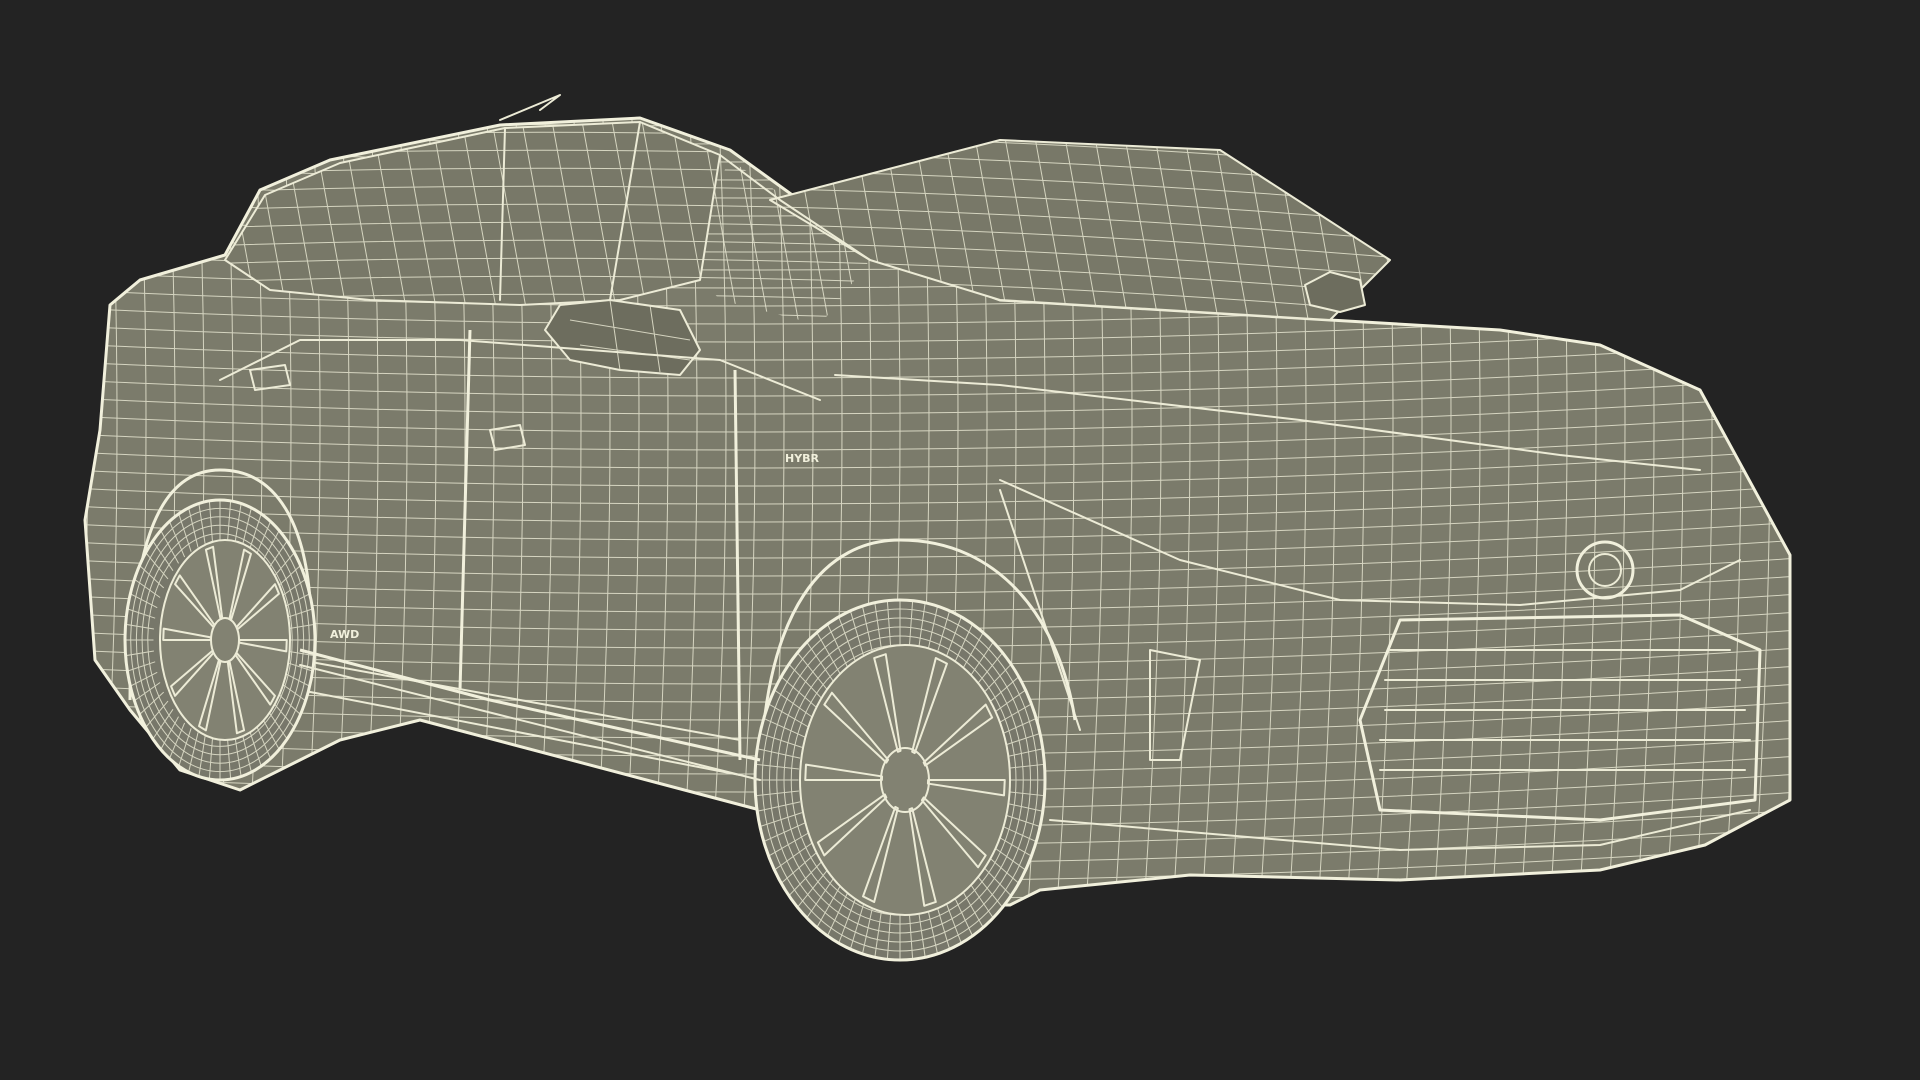 The width and height of the screenshot is (1920, 1080). Describe the element at coordinates (802, 458) in the screenshot. I see `side-badge: HYBR` at that location.